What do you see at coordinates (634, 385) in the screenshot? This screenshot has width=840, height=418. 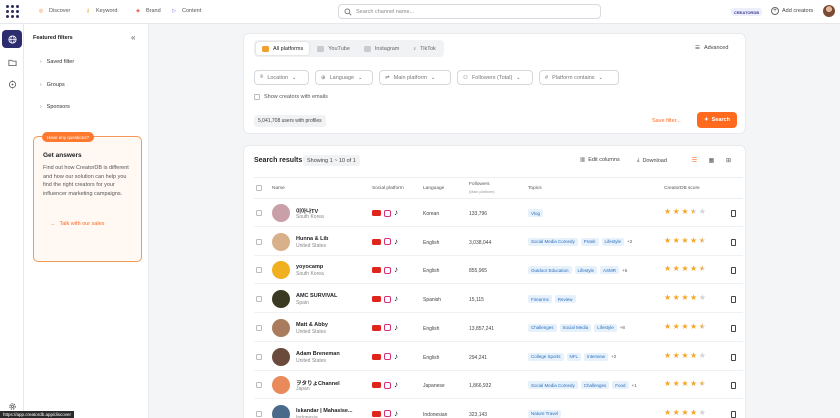 I see `more-topics-count: +1` at bounding box center [634, 385].